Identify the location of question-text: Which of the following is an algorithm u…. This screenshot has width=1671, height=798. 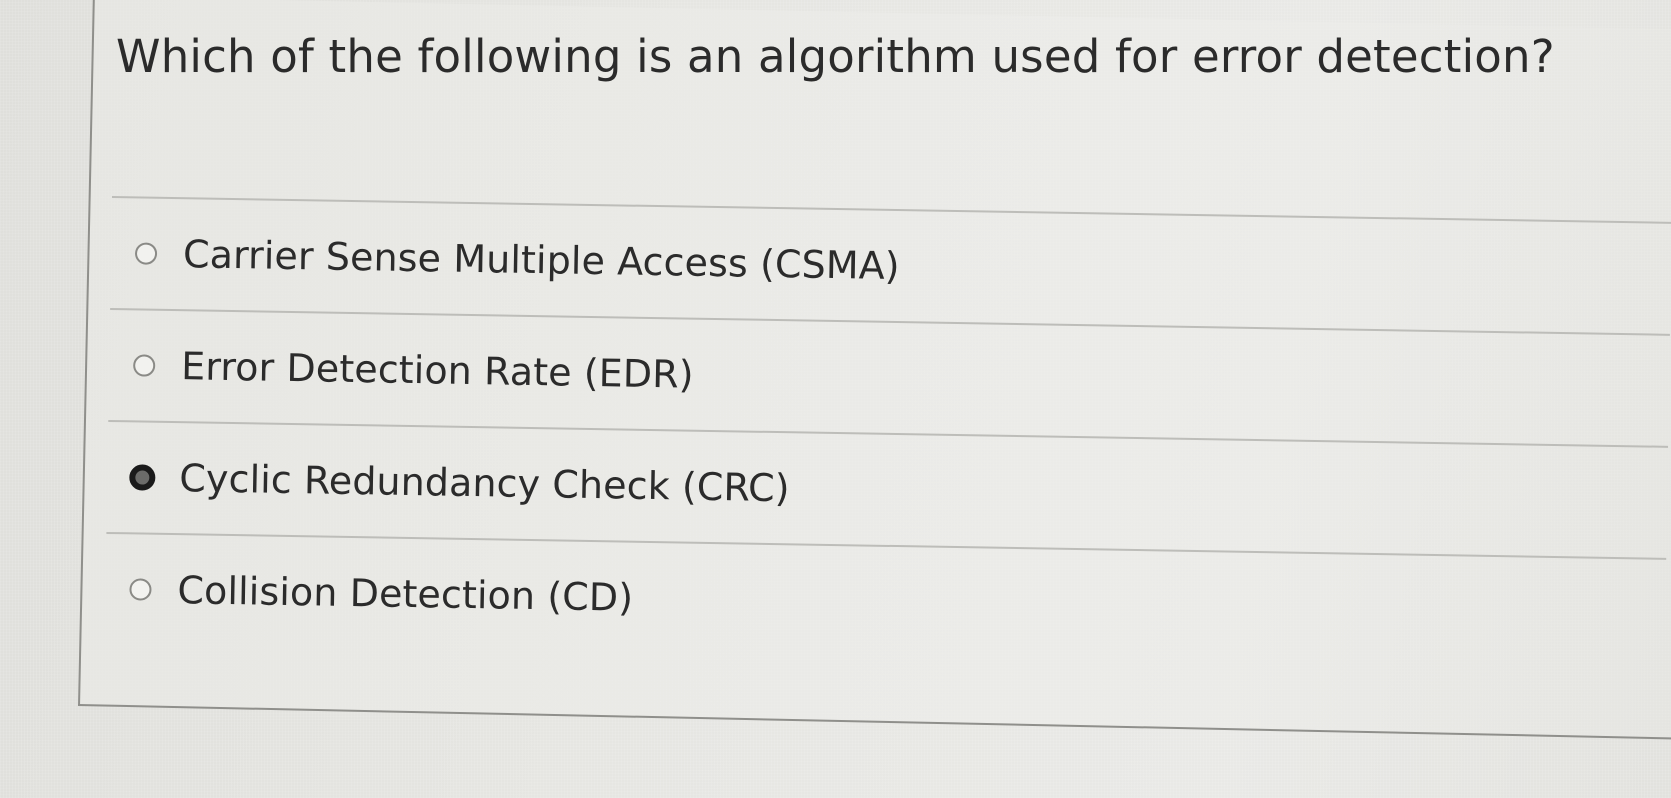
(835, 56).